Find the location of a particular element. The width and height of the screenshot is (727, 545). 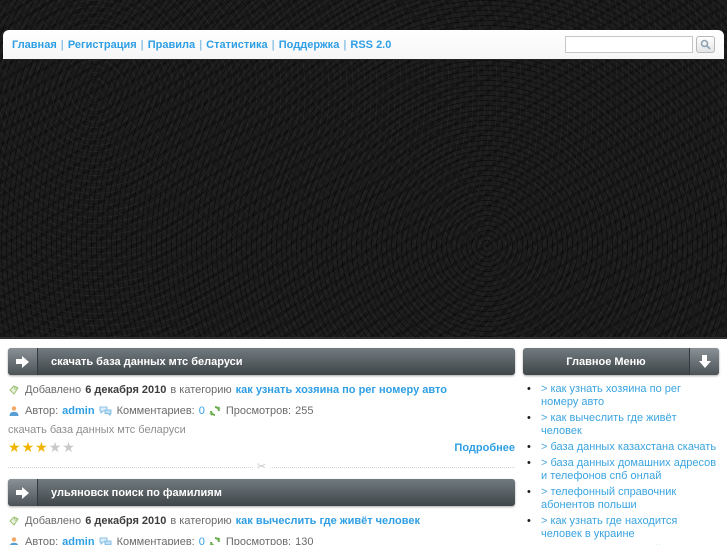

rating-stars: ★★★★★ is located at coordinates (42, 448).